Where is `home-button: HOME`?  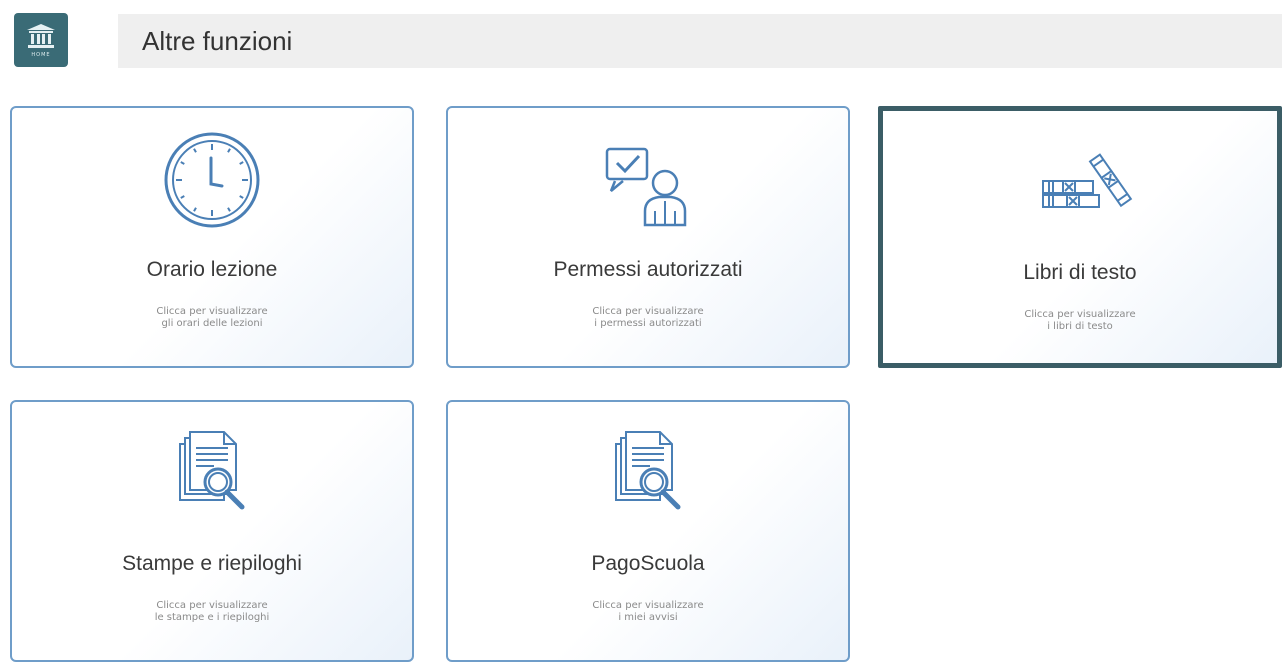
home-button: HOME is located at coordinates (41, 40).